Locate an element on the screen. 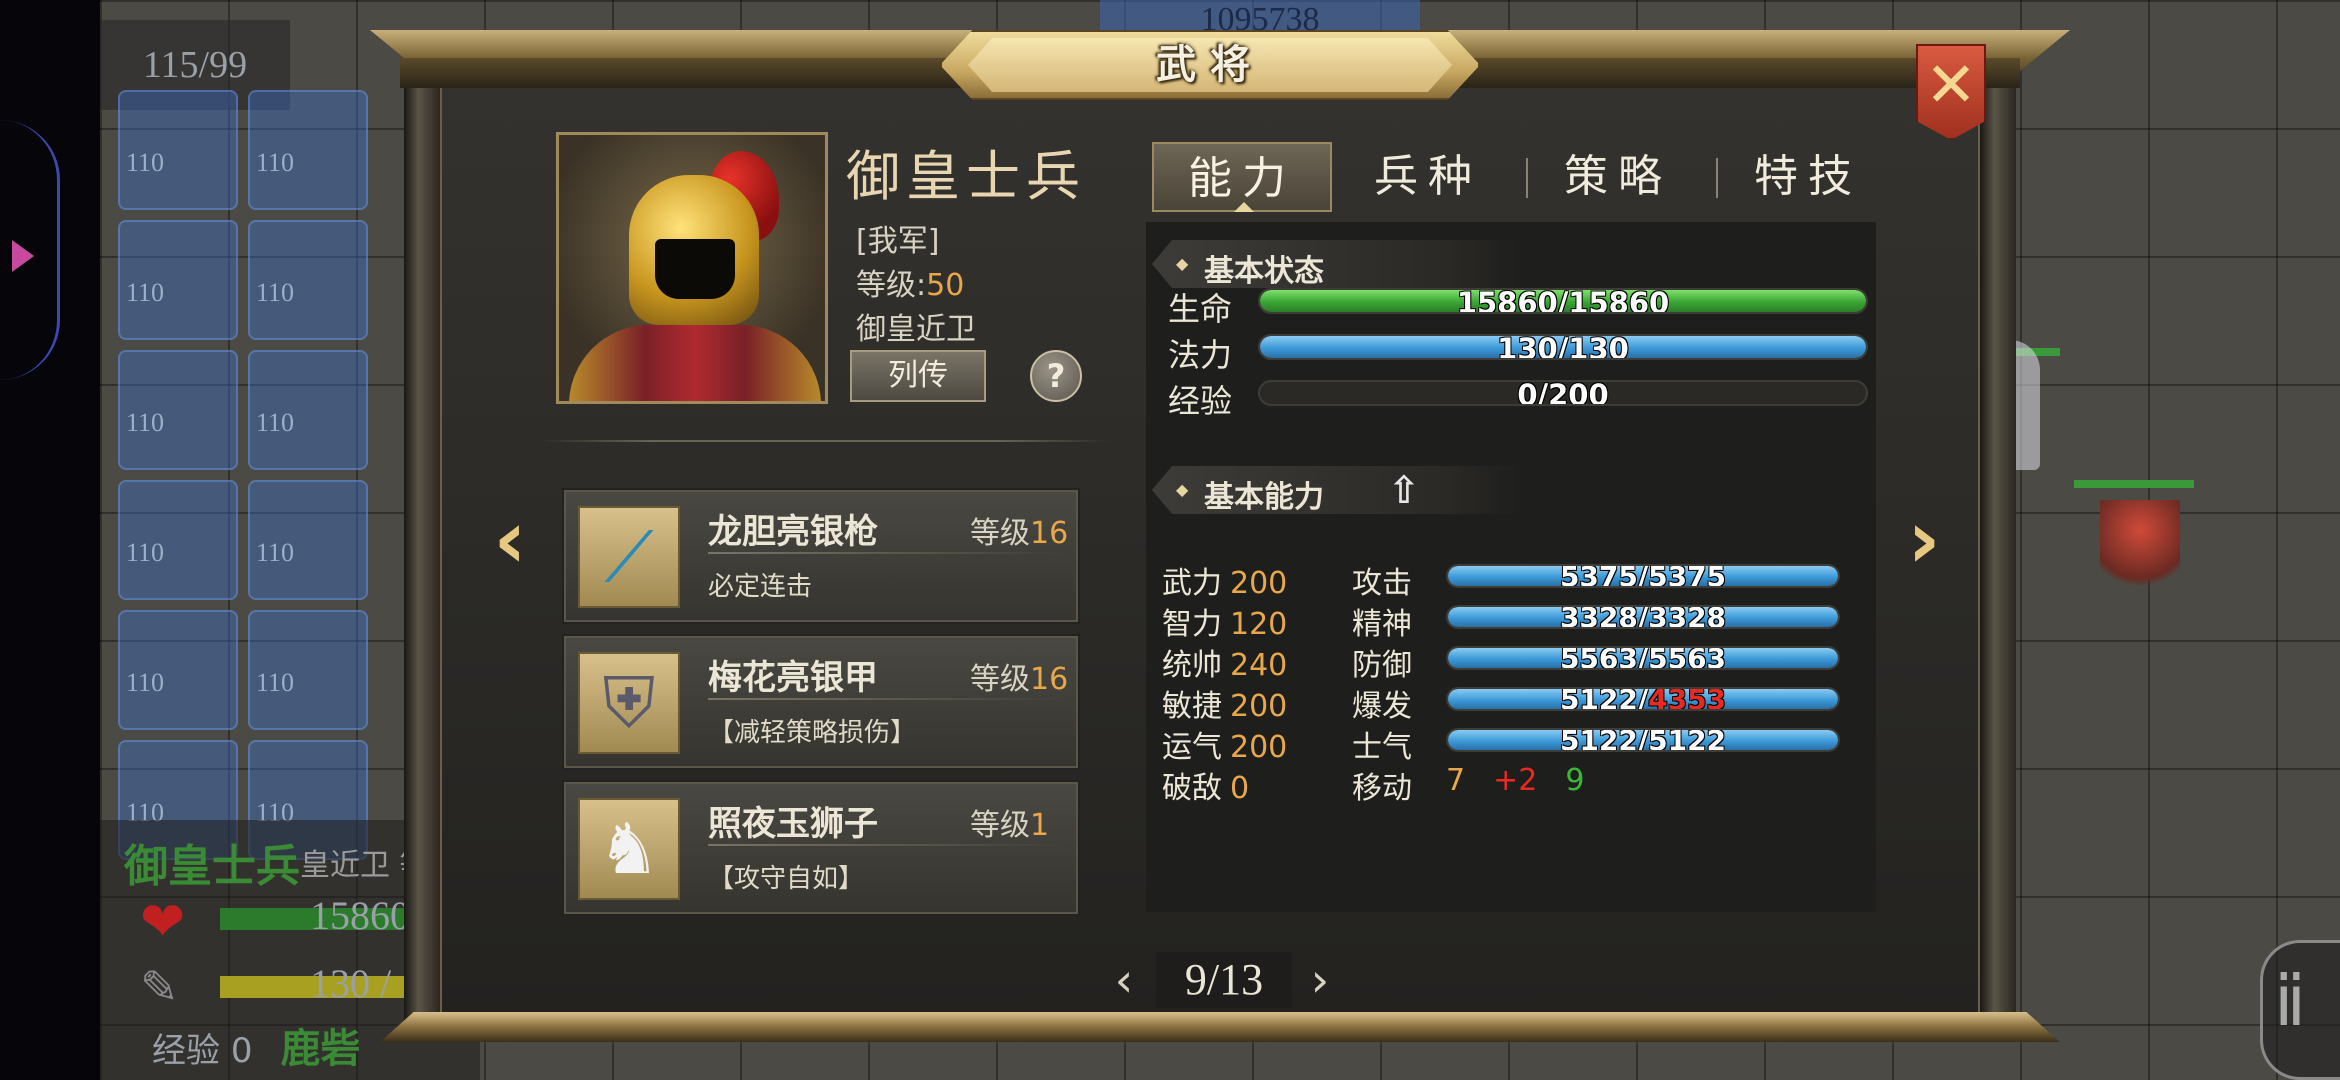  biography-button: 列传 is located at coordinates (918, 376).